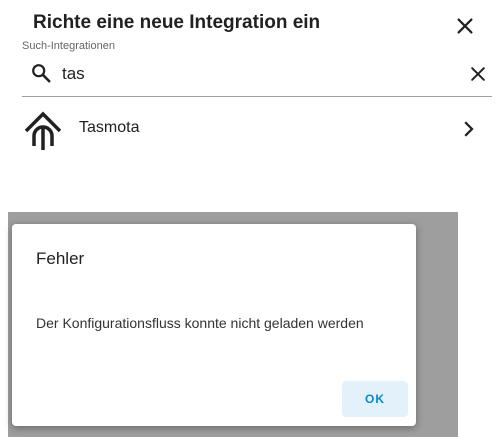  What do you see at coordinates (41, 73) in the screenshot?
I see `search-icon` at bounding box center [41, 73].